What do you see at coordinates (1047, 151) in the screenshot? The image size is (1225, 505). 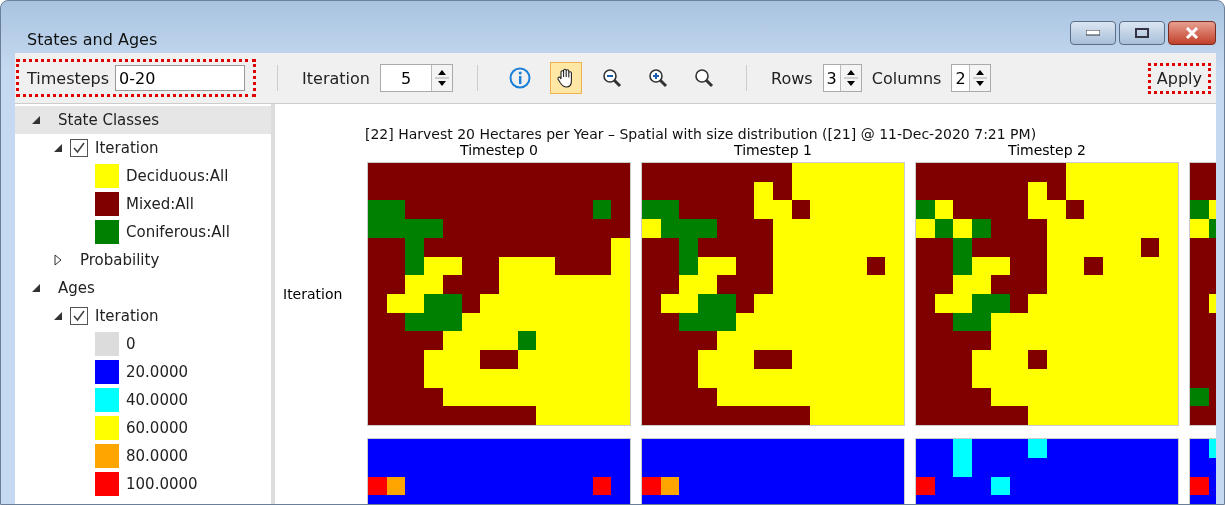 I see `timestep-label: Timestep 2` at bounding box center [1047, 151].